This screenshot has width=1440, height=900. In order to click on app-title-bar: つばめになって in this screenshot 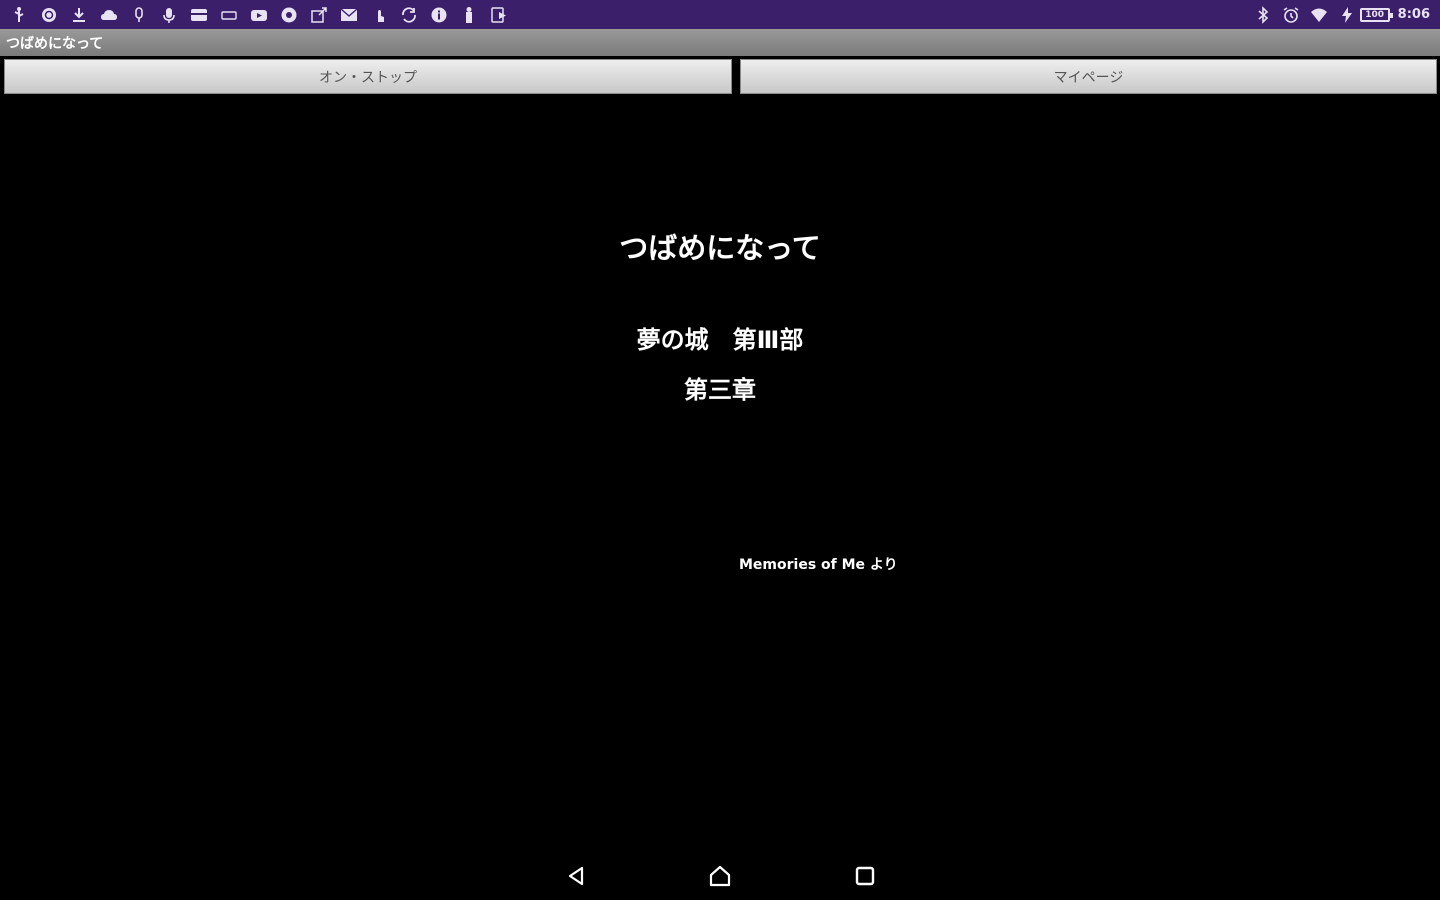, I will do `click(720, 42)`.